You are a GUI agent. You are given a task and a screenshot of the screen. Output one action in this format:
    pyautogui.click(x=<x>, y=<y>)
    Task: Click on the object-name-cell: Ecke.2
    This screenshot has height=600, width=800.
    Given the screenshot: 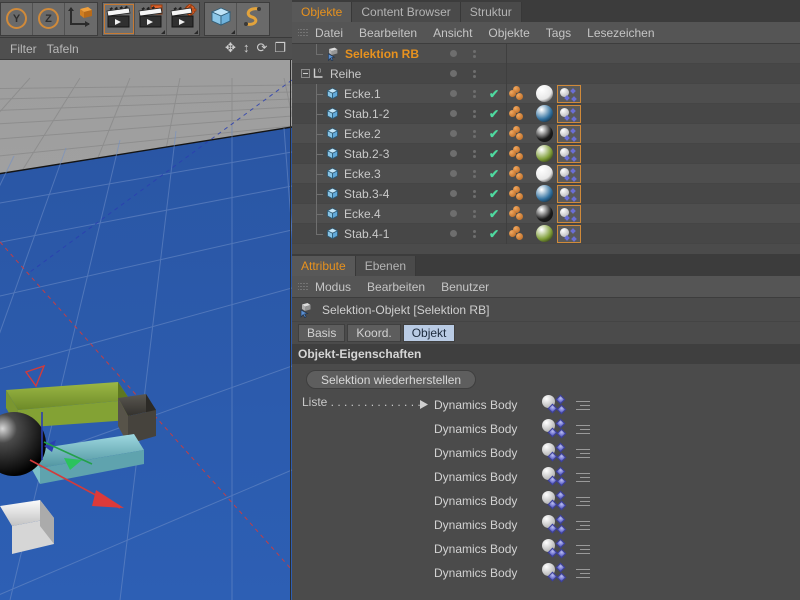 What is the action you would take?
    pyautogui.click(x=366, y=133)
    